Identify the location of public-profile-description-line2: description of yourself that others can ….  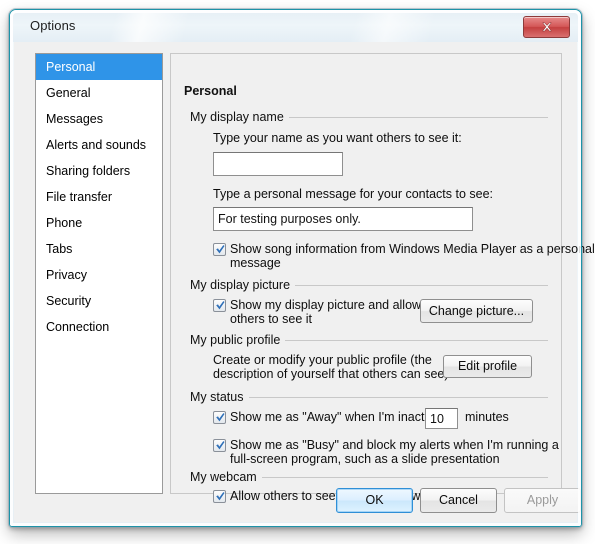
(331, 374).